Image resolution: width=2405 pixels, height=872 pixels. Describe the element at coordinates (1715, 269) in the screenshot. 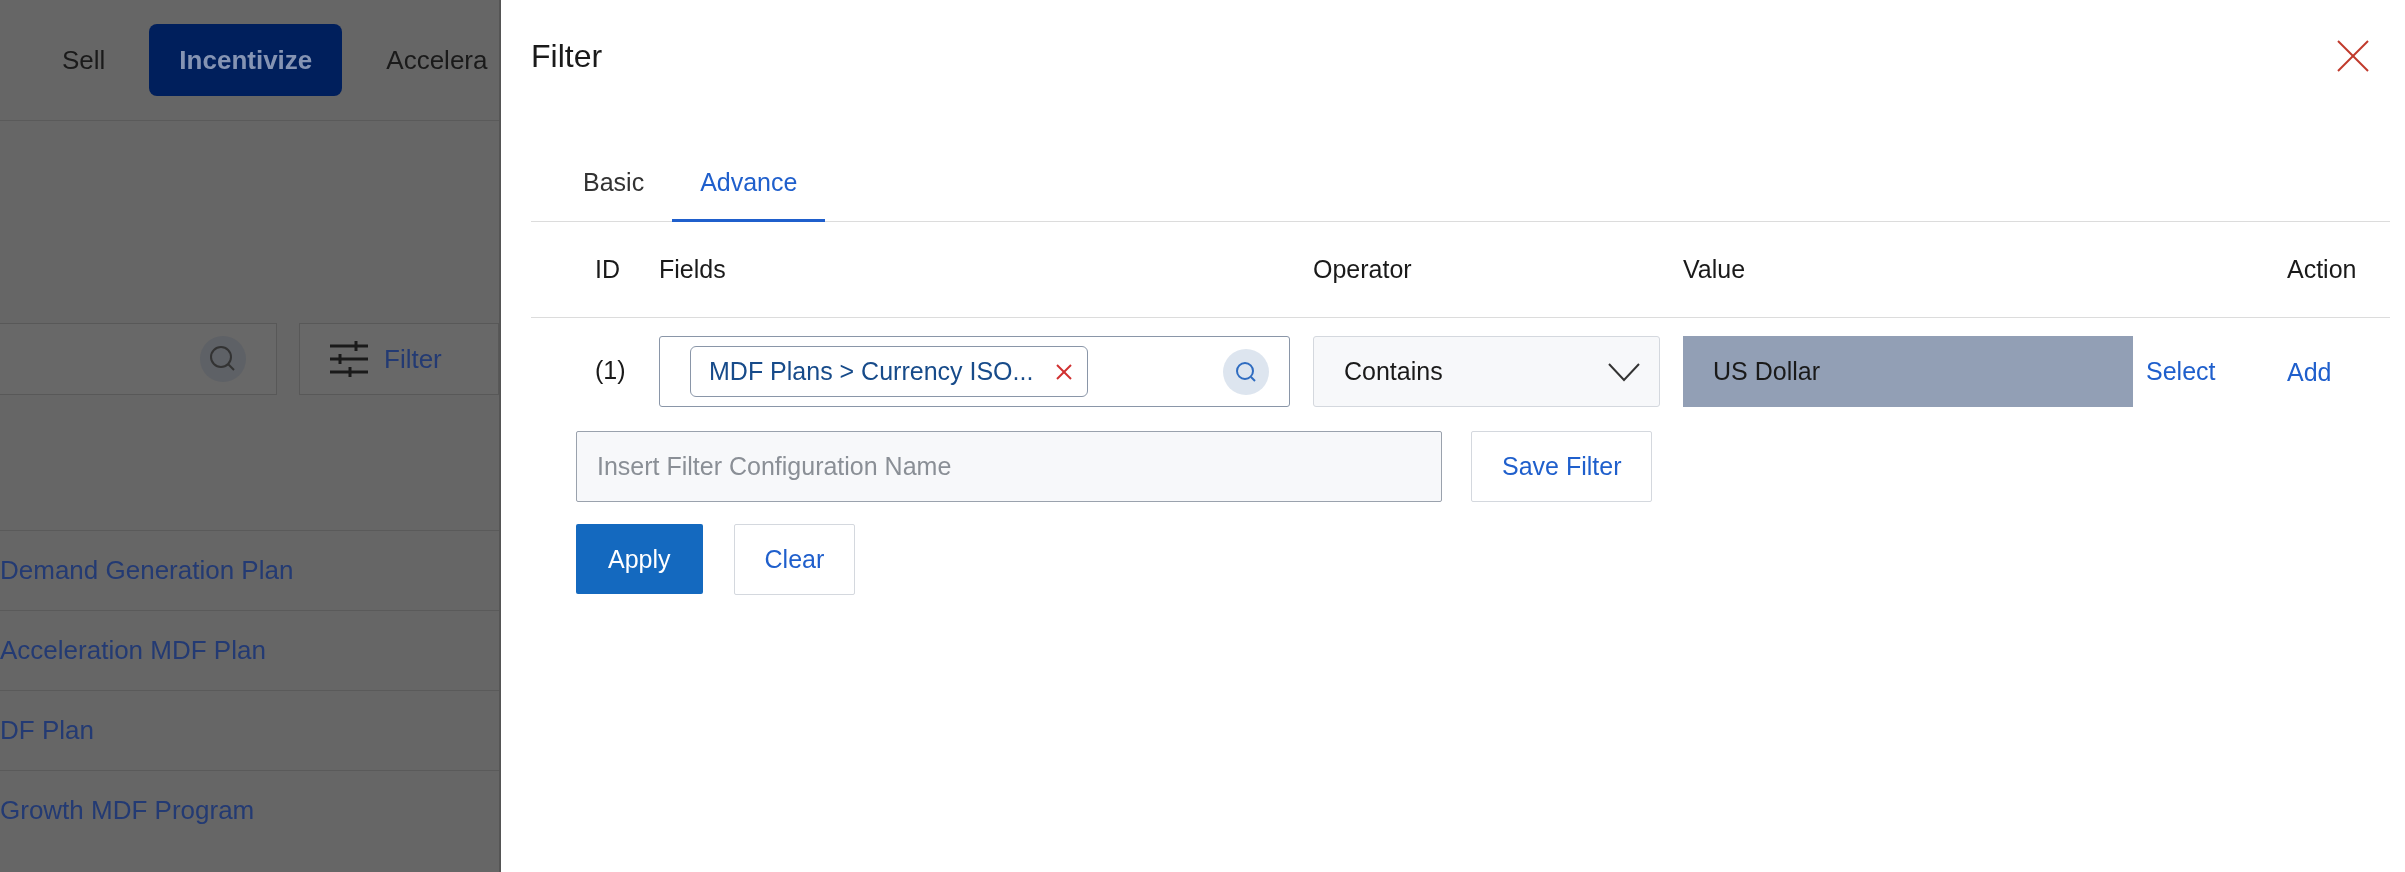

I see `column-header: Value` at that location.